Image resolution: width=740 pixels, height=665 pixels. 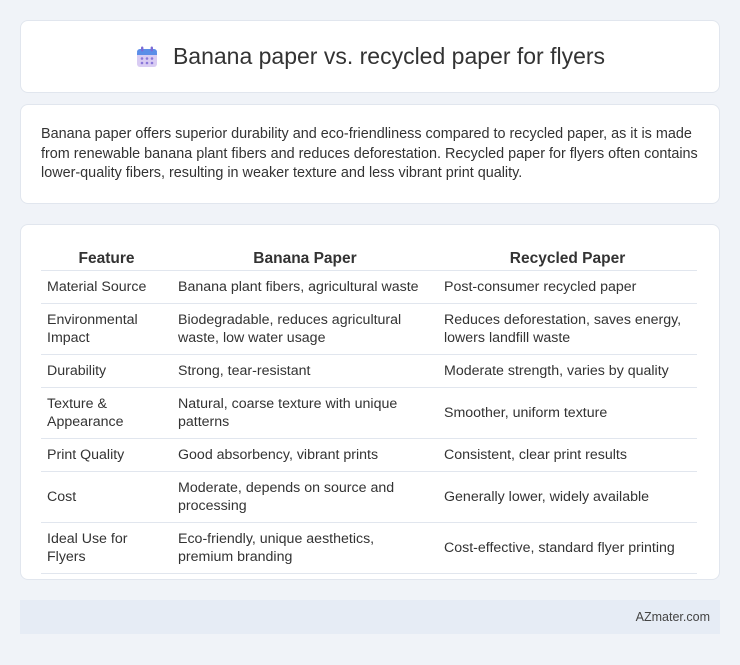 What do you see at coordinates (567, 258) in the screenshot?
I see `header-recycled-paper: Recycled Paper` at bounding box center [567, 258].